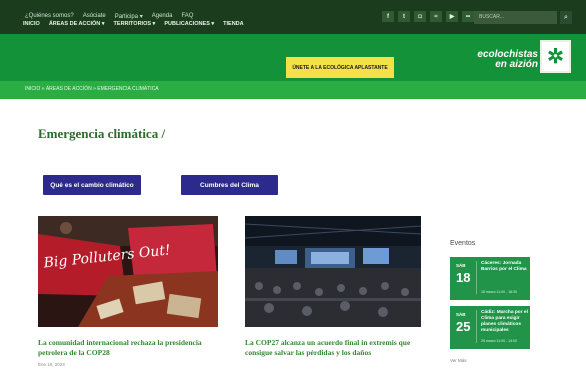 This screenshot has height=372, width=586. I want to click on nav-item-inicio: INICIO, so click(31, 24).